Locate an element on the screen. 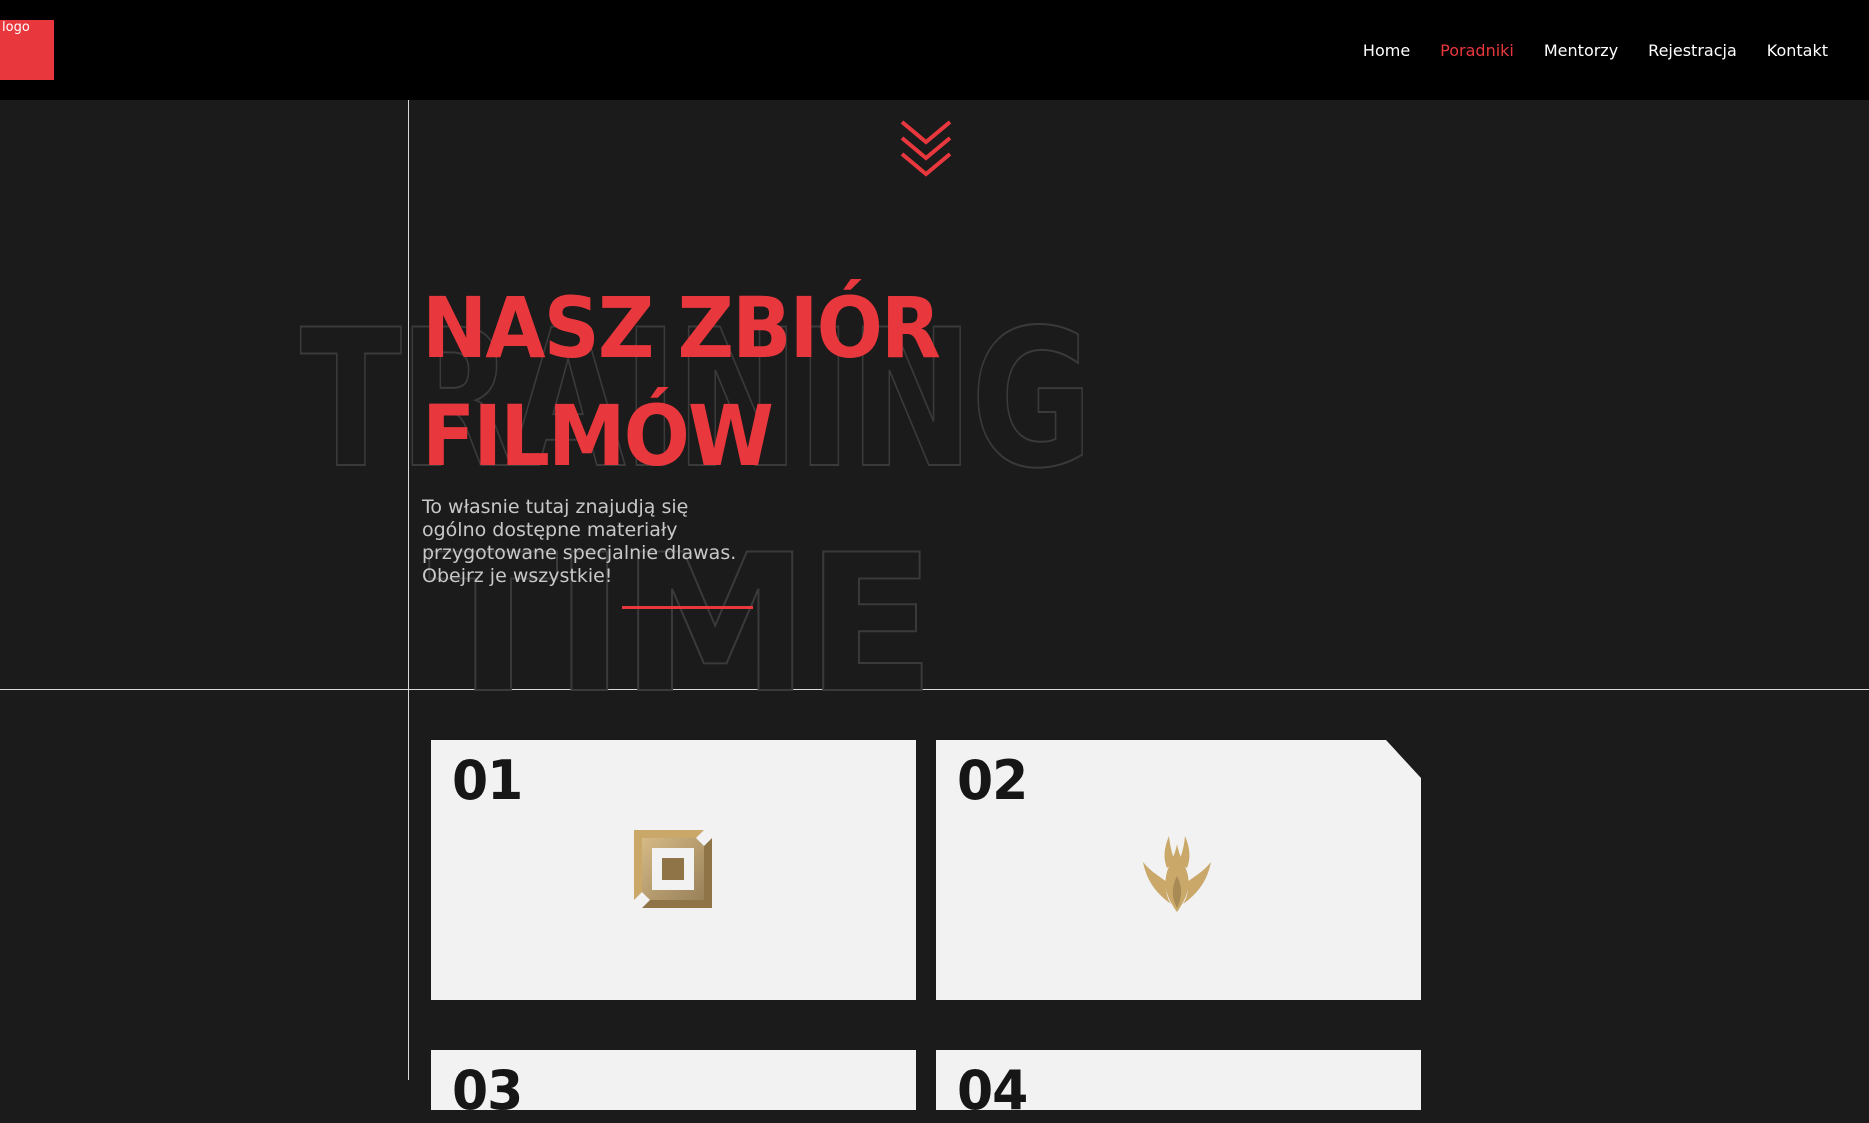 The image size is (1869, 1123). logo-alt-text: logo is located at coordinates (16, 27).